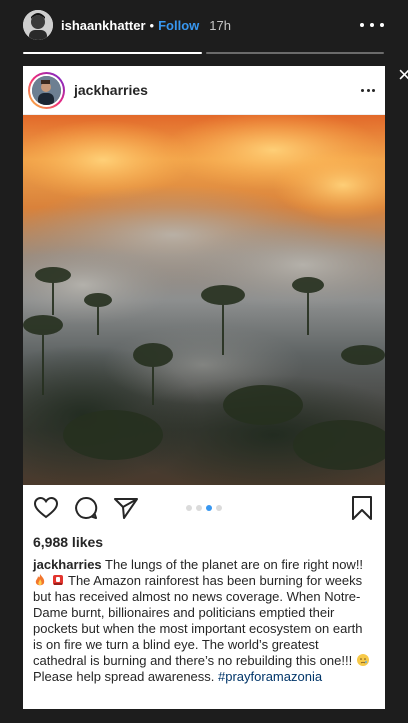 The width and height of the screenshot is (408, 723). I want to click on crying-face-emoji, so click(362, 660).